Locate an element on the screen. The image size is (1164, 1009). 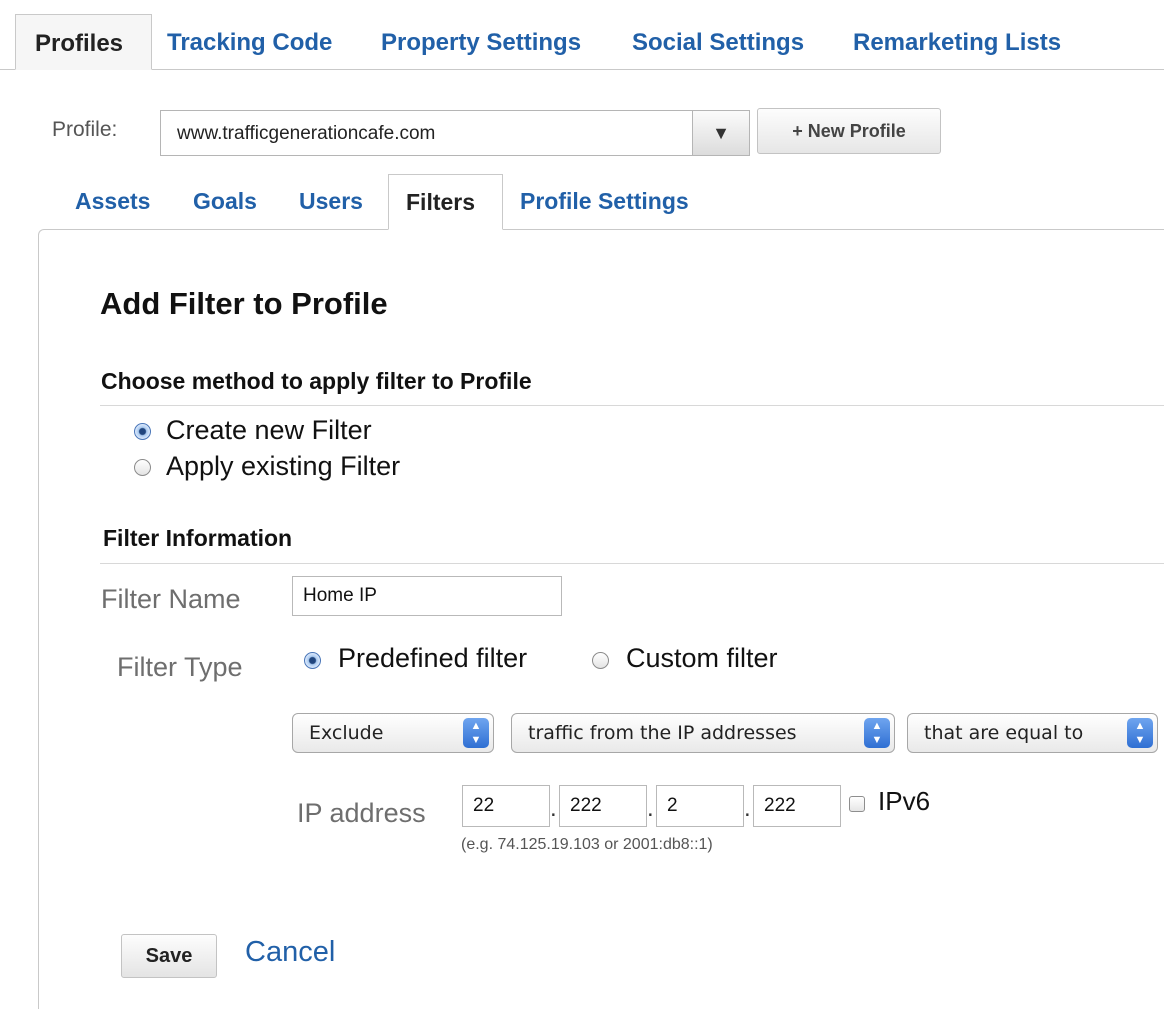
radio-custom-filter is located at coordinates (600, 660).